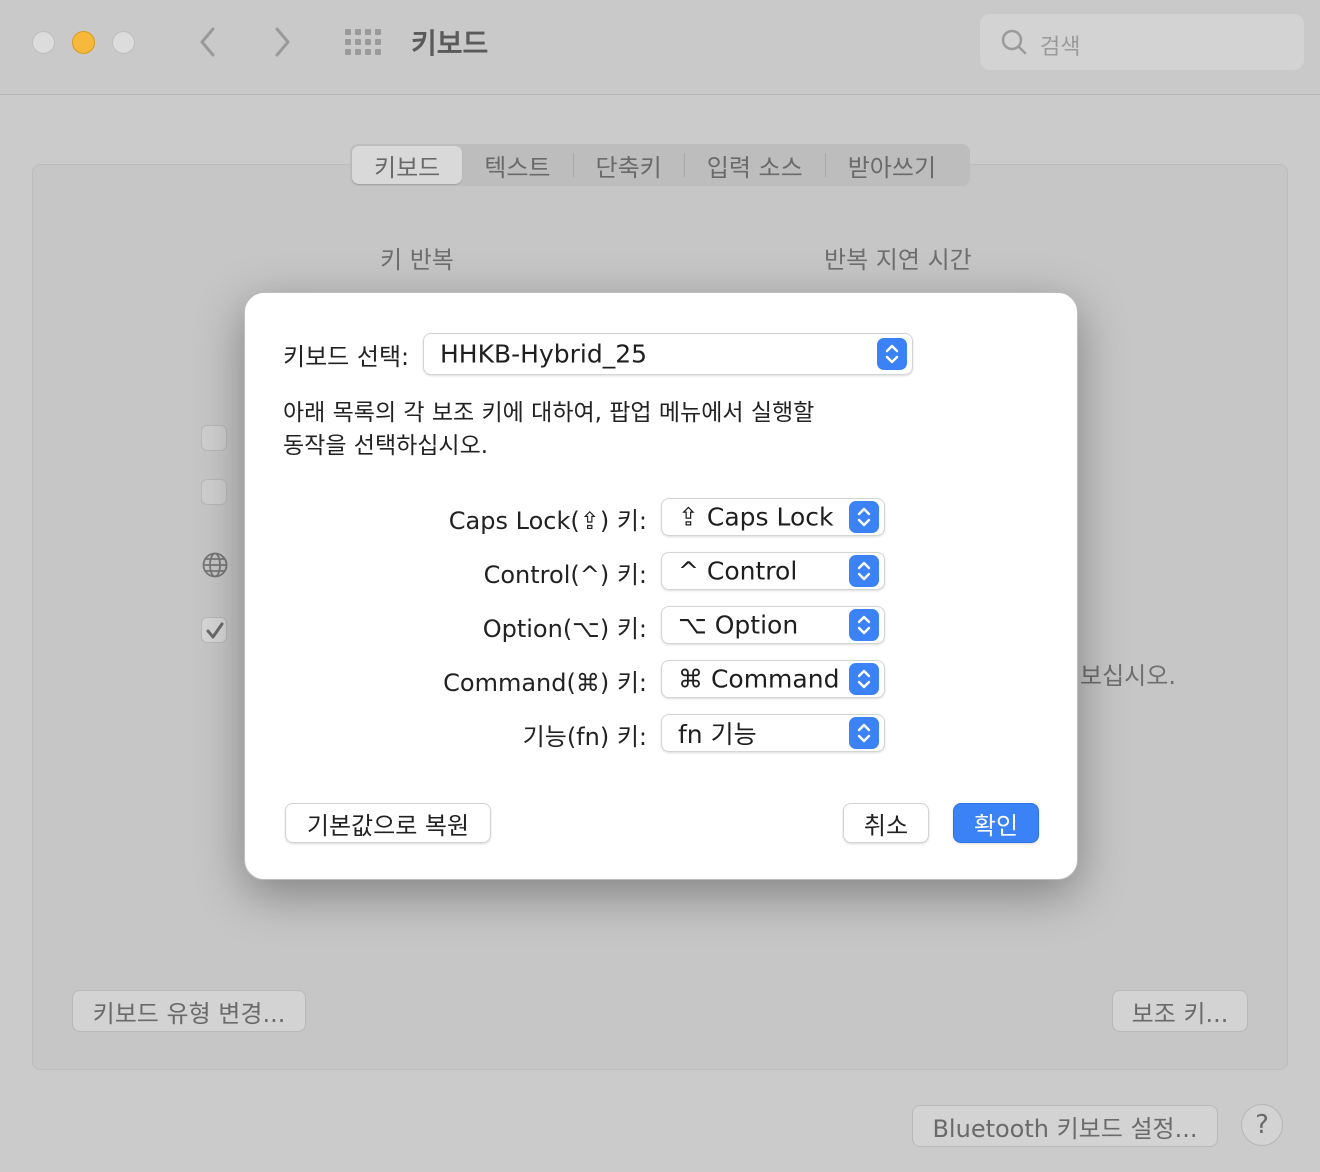  I want to click on minimize-window-button, so click(83, 42).